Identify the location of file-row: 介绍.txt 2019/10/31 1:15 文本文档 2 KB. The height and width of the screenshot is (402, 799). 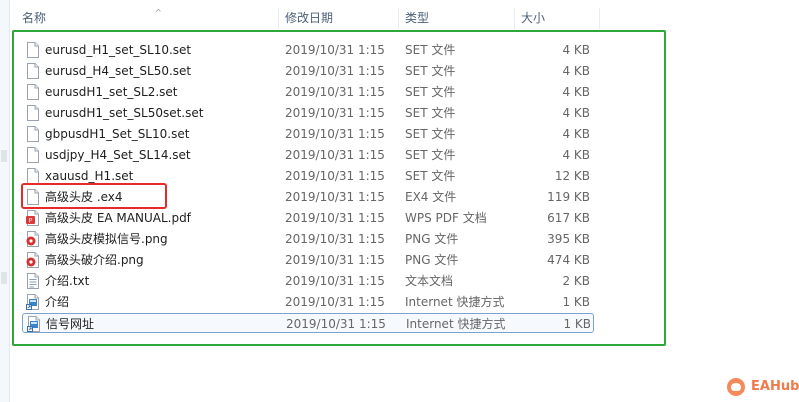
(308, 281).